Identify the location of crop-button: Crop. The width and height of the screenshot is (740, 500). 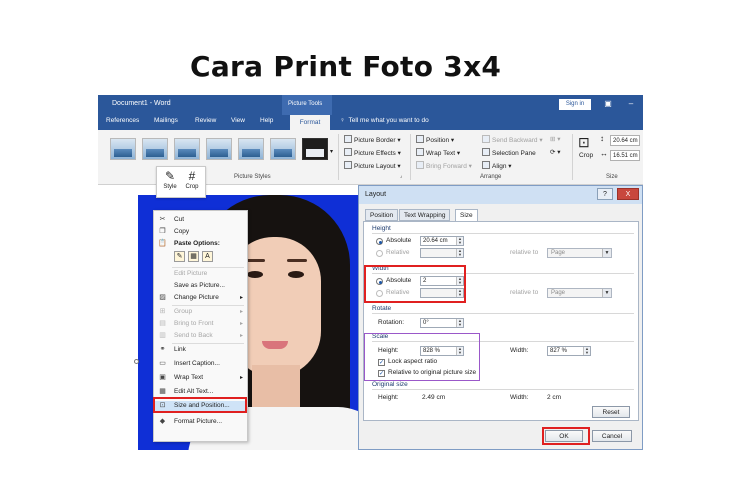
(586, 155).